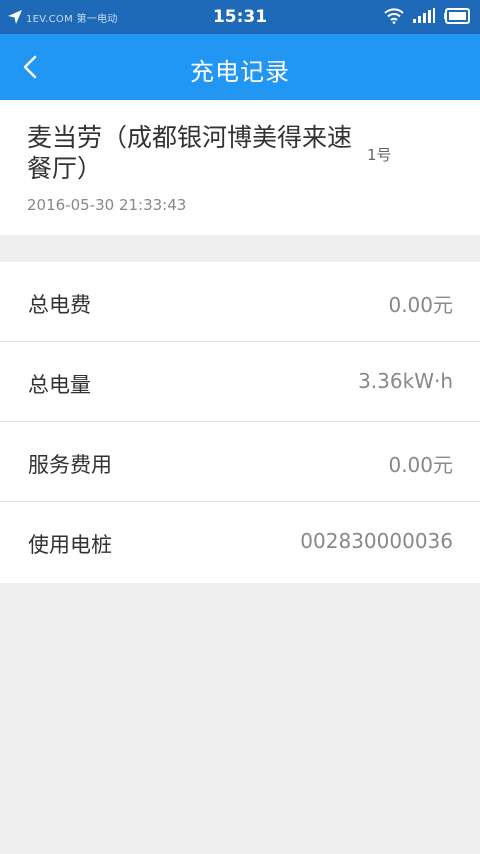 This screenshot has width=480, height=854. I want to click on detail-row-charger-id: 使用电桩 002830000036, so click(240, 542).